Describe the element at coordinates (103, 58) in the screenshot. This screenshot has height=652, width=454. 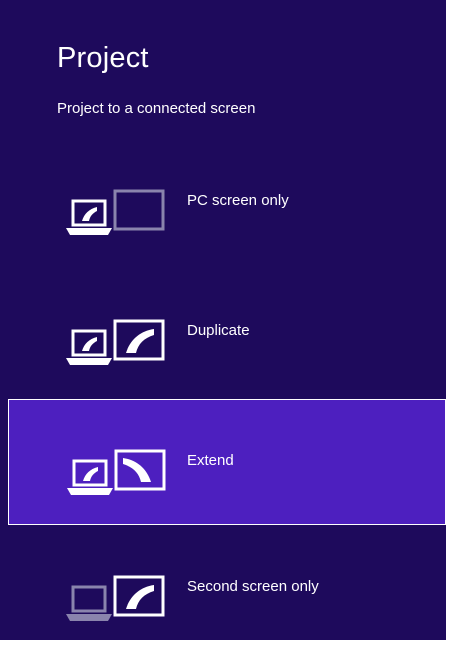
I see `page-title: Project` at that location.